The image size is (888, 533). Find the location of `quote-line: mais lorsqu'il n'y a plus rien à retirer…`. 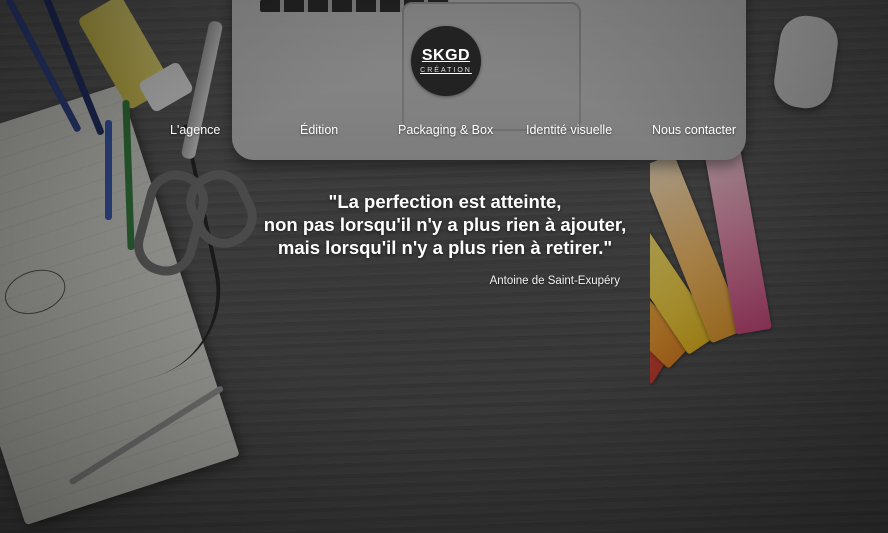

quote-line: mais lorsqu'il n'y a plus rien à retirer… is located at coordinates (445, 247).